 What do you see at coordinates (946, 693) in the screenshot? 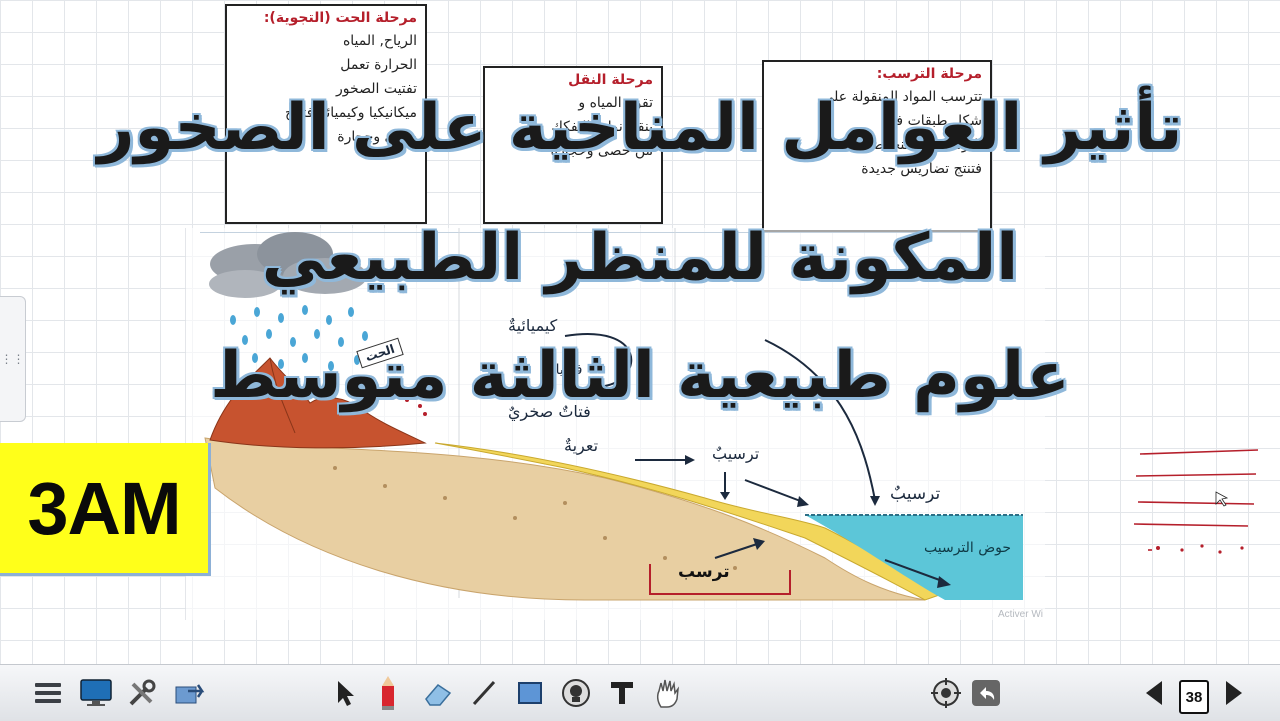
I see `target-icon` at bounding box center [946, 693].